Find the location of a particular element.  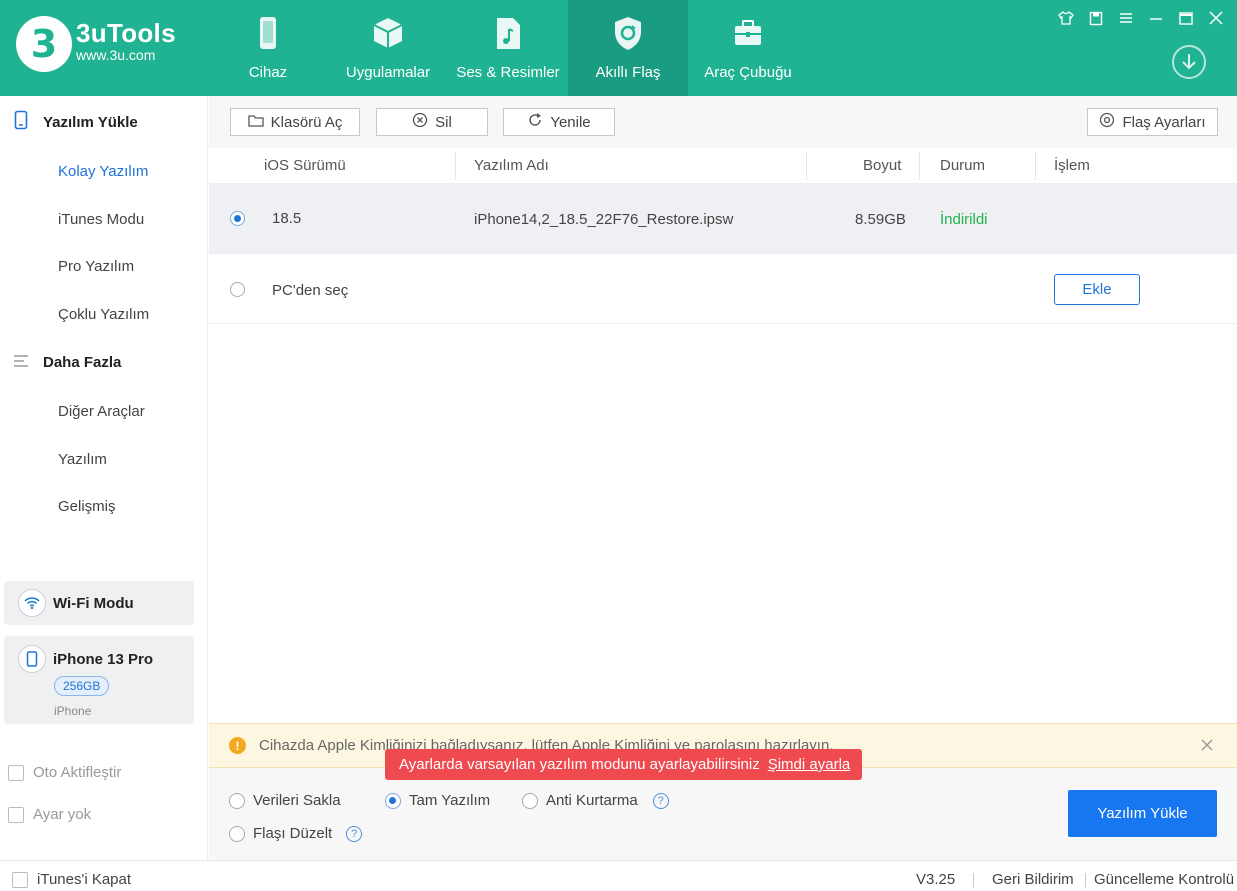

sidebar-item-kolay-yazilim: Kolay Yazılım is located at coordinates (103, 171).